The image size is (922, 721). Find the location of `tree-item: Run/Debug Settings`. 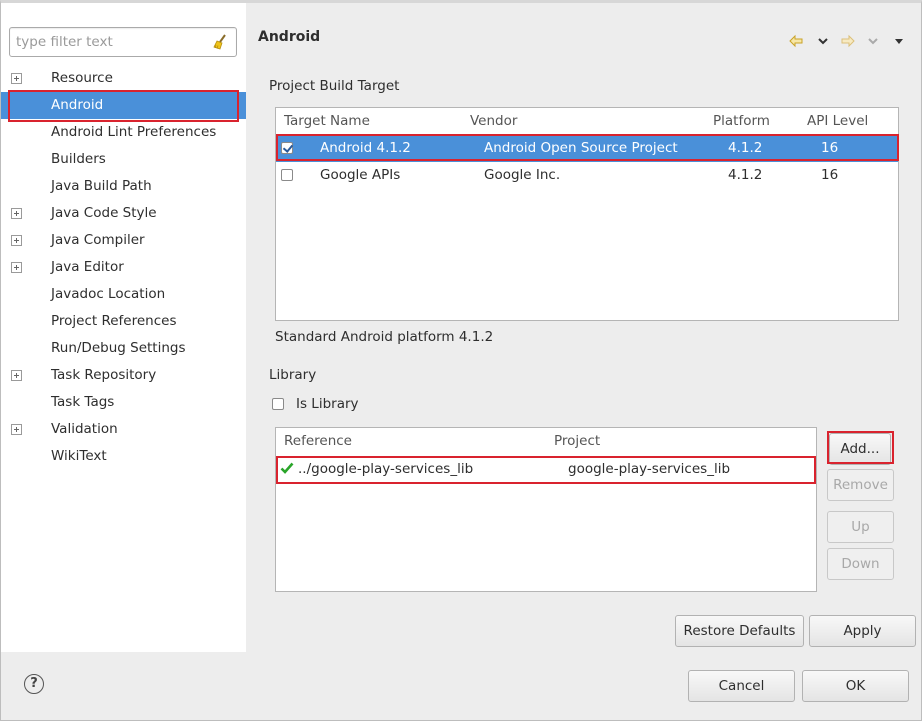

tree-item: Run/Debug Settings is located at coordinates (123, 348).